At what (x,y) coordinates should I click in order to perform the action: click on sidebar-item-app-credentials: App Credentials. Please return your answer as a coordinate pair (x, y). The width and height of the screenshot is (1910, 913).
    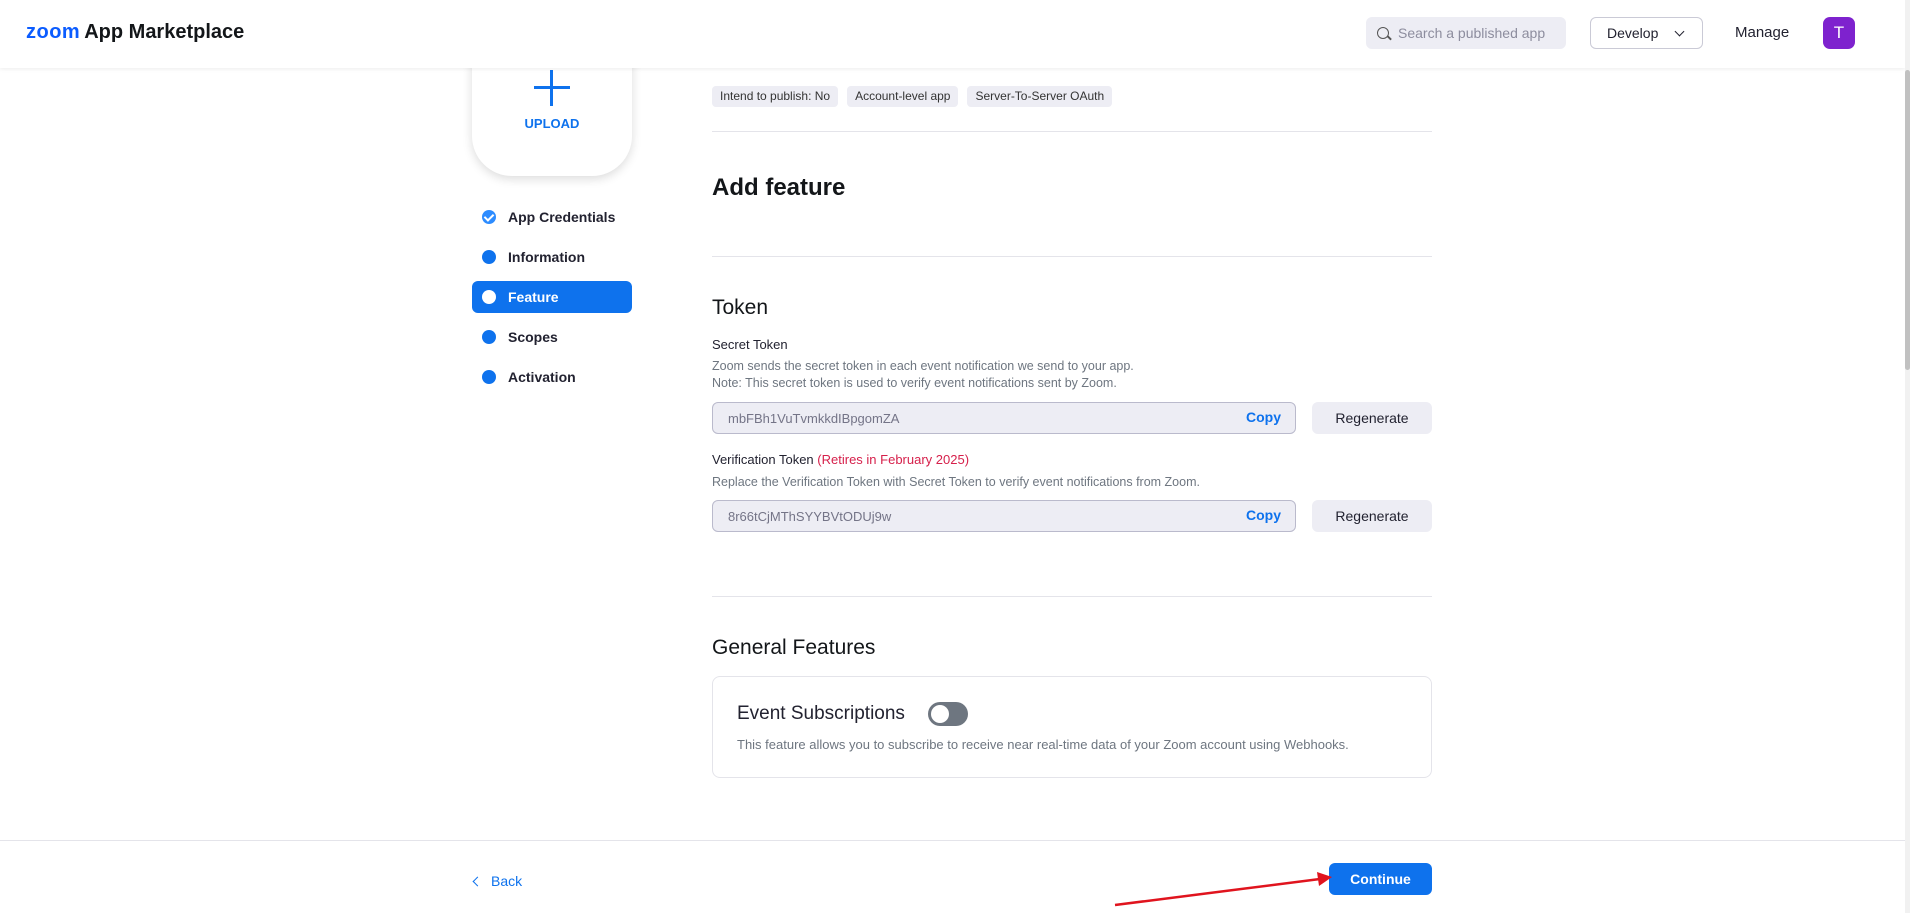
    Looking at the image, I should click on (552, 217).